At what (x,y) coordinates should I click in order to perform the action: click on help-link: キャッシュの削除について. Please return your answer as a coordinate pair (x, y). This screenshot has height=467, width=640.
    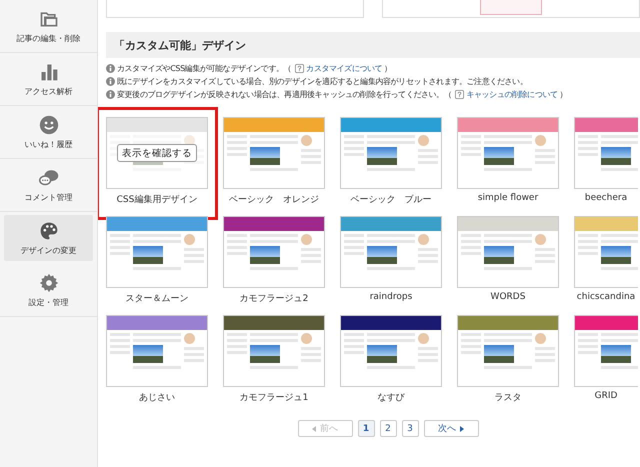
    Looking at the image, I should click on (512, 94).